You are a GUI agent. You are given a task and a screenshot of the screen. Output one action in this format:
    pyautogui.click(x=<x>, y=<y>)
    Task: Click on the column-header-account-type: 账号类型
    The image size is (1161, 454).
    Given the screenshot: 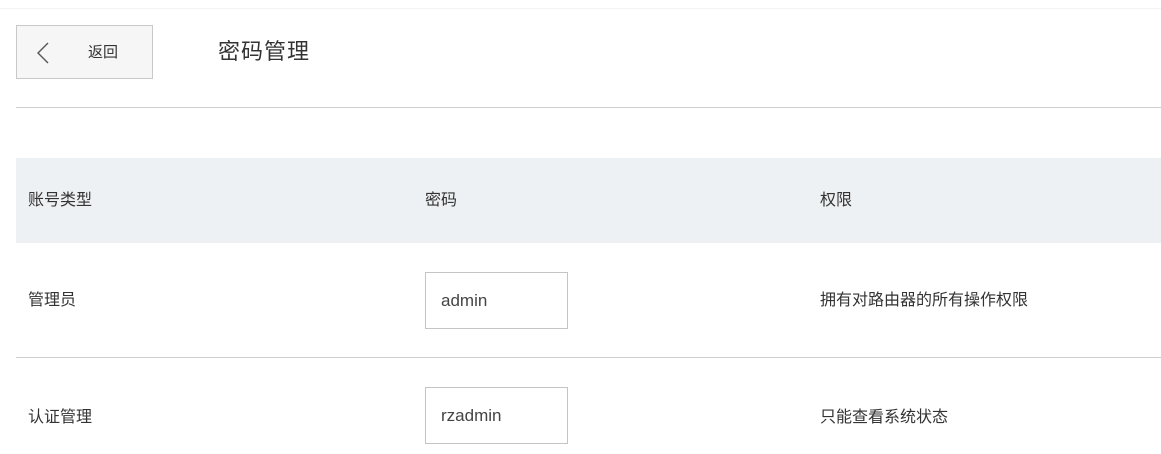 What is the action you would take?
    pyautogui.click(x=60, y=200)
    